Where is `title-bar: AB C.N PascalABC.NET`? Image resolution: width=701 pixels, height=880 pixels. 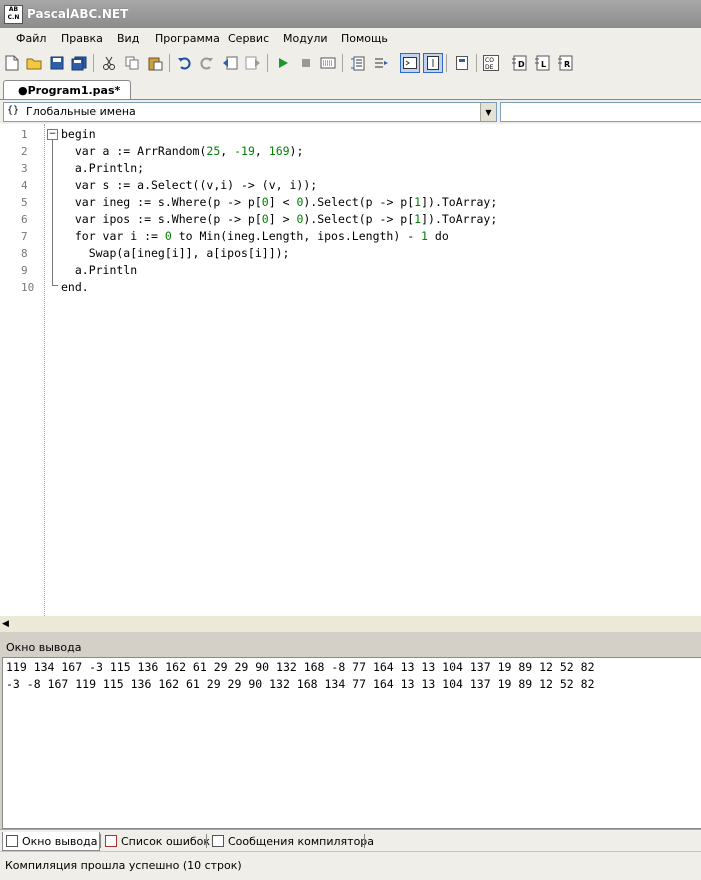 title-bar: AB C.N PascalABC.NET is located at coordinates (350, 14).